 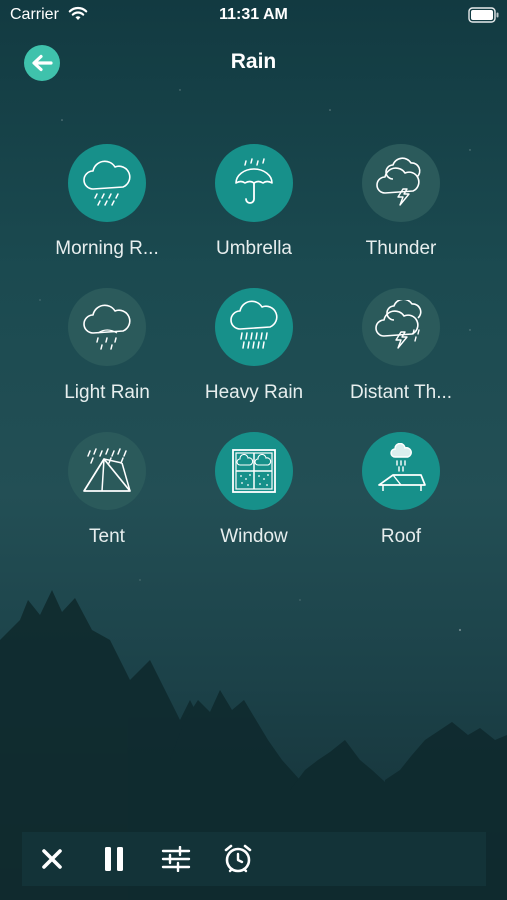 I want to click on sound-tile-roof: Roof, so click(x=401, y=497).